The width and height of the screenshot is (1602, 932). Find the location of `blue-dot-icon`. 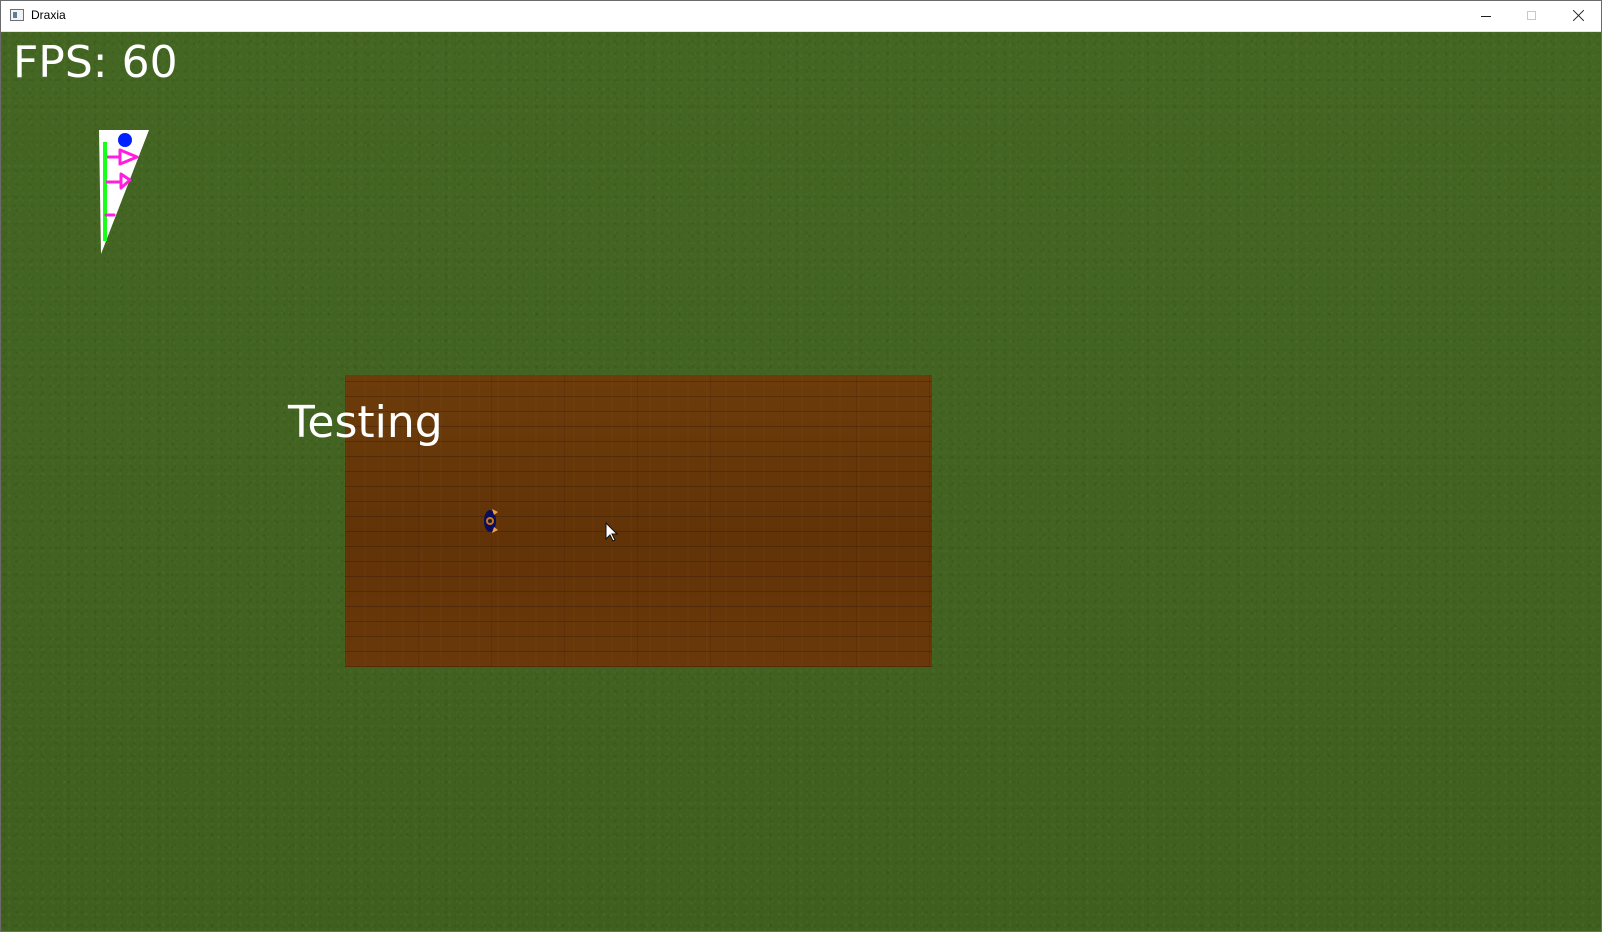

blue-dot-icon is located at coordinates (125, 140).